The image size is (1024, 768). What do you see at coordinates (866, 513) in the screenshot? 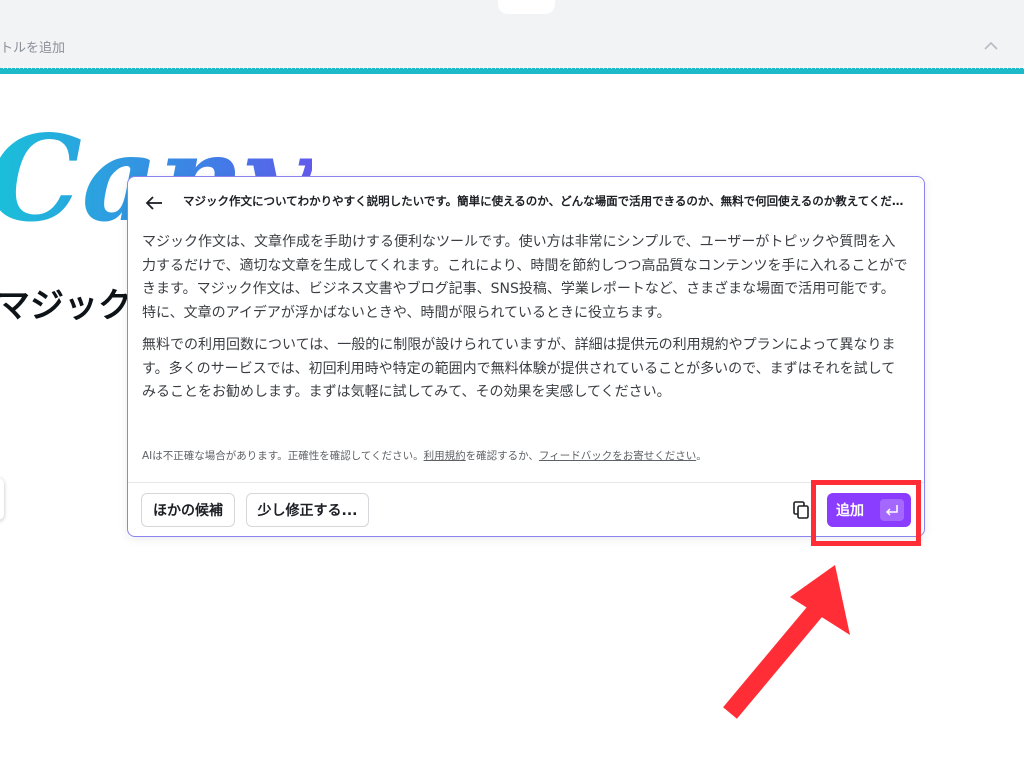
I see `highlight-box` at bounding box center [866, 513].